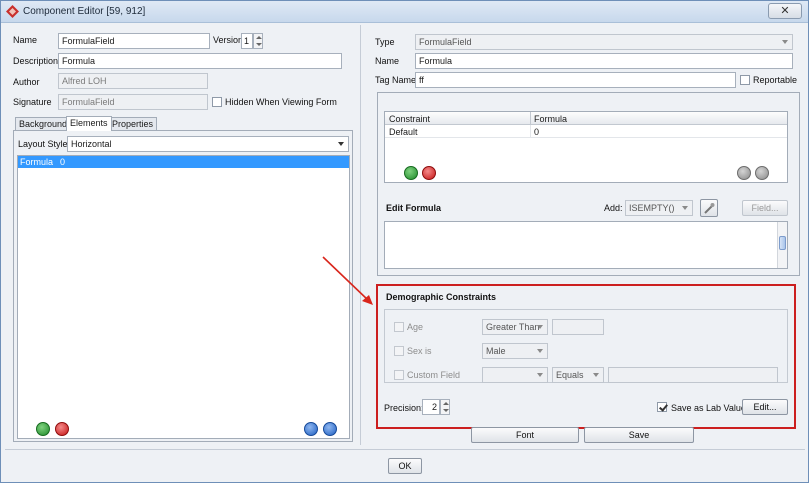 This screenshot has height=483, width=809. I want to click on age-operator-select: Greater Than, so click(515, 327).